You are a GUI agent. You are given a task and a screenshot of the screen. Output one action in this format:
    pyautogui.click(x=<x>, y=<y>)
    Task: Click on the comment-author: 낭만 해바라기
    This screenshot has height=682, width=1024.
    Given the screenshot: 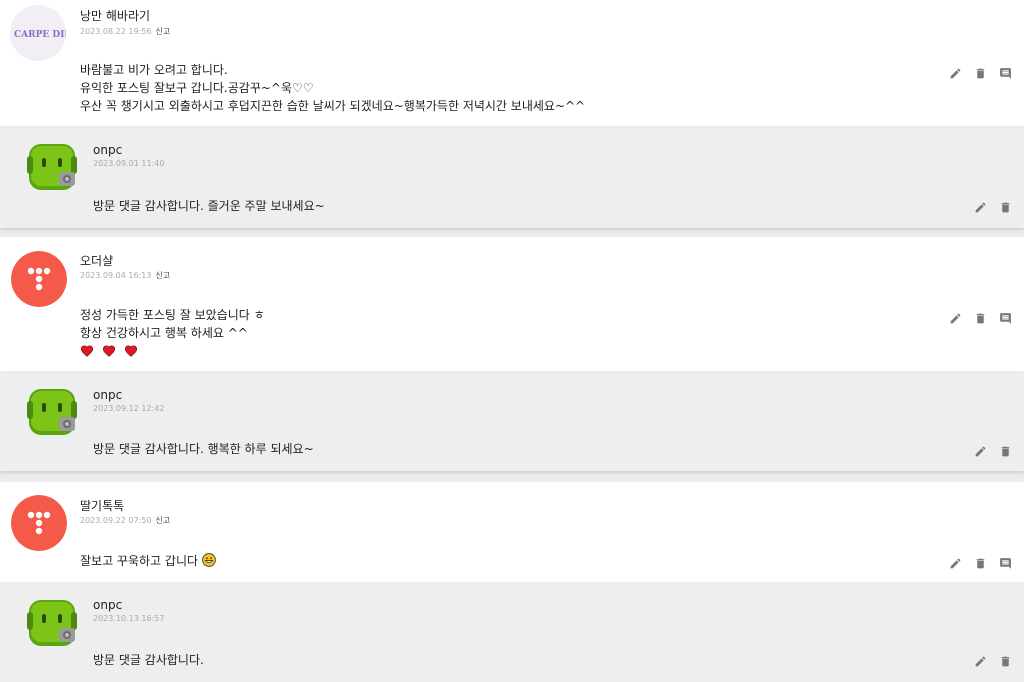 What is the action you would take?
    pyautogui.click(x=115, y=15)
    